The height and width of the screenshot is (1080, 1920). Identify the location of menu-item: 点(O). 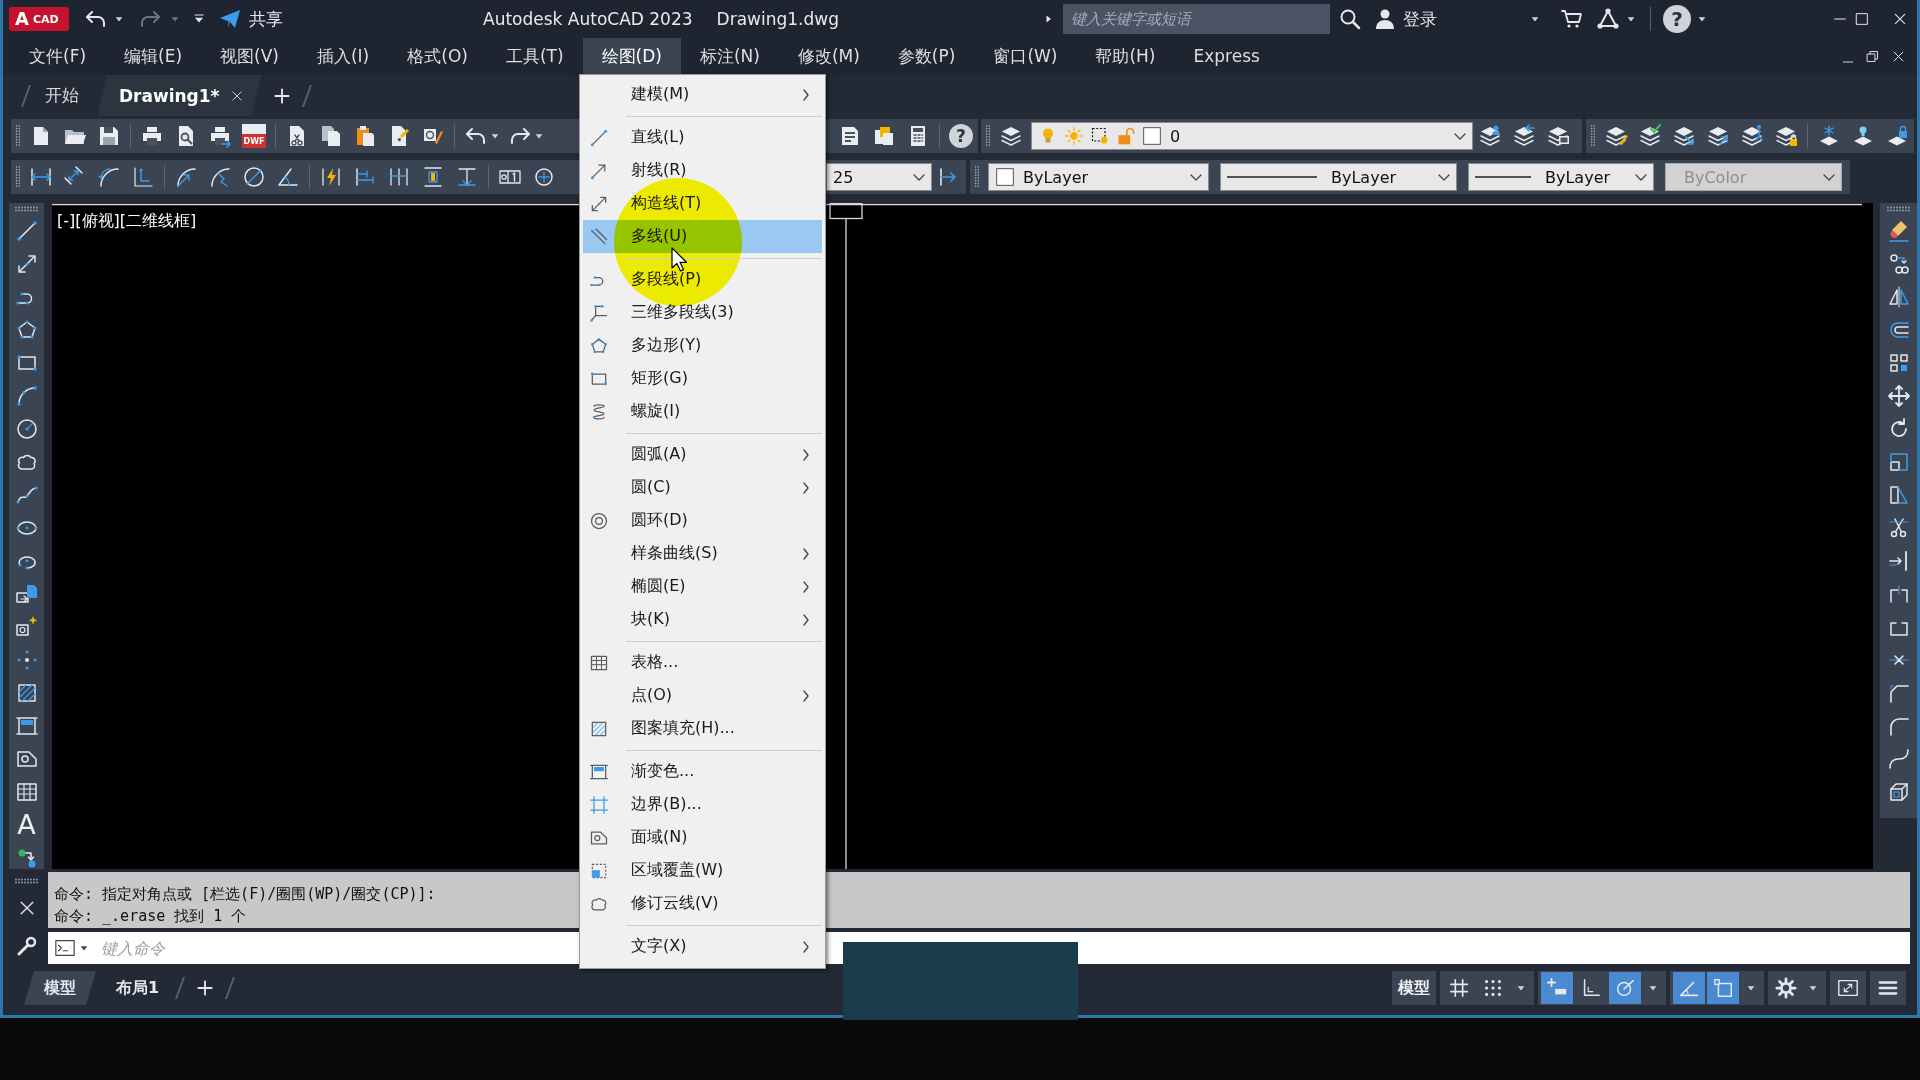
(702, 695).